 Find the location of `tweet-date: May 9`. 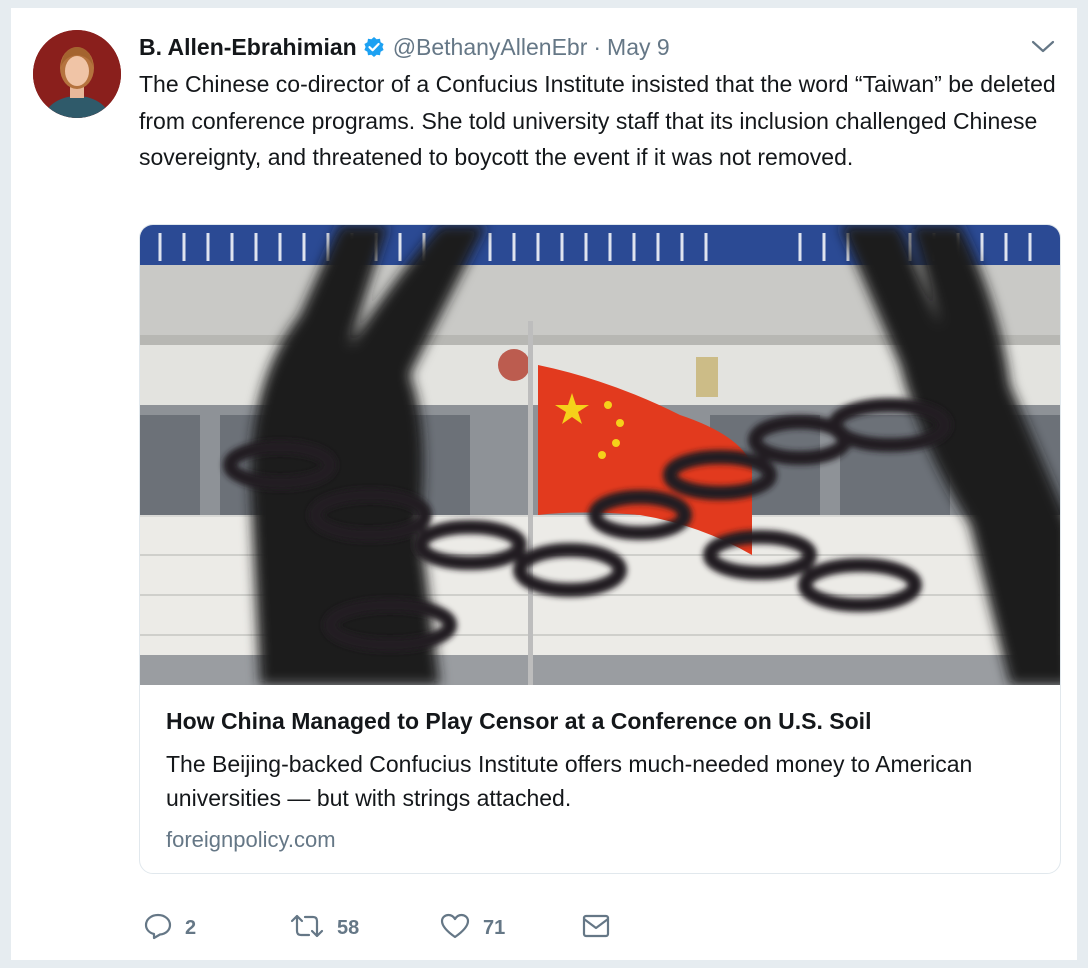

tweet-date: May 9 is located at coordinates (638, 47).